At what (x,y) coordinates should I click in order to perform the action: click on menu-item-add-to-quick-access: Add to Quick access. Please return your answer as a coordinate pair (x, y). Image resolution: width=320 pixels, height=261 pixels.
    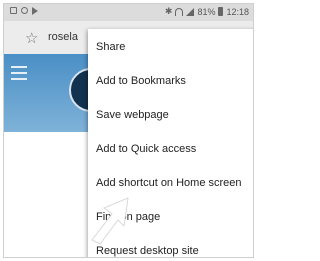
    Looking at the image, I should click on (170, 149).